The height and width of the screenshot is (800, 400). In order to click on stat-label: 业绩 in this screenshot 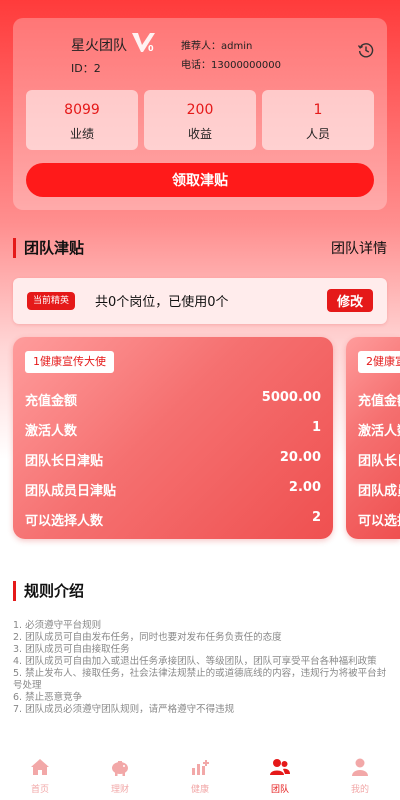, I will do `click(81, 134)`.